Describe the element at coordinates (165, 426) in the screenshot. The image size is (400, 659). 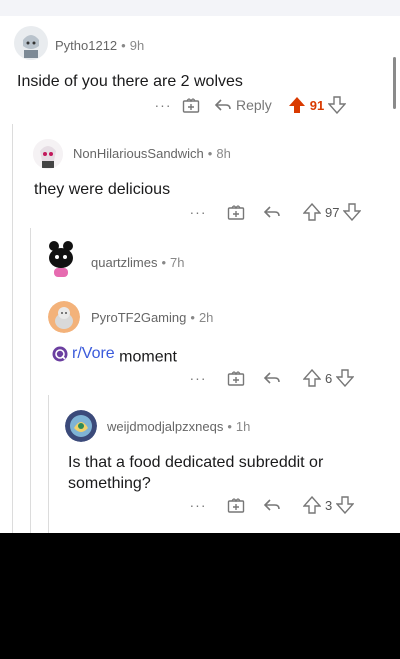
I see `comment-author: weijdmodjalpzxneqs` at that location.